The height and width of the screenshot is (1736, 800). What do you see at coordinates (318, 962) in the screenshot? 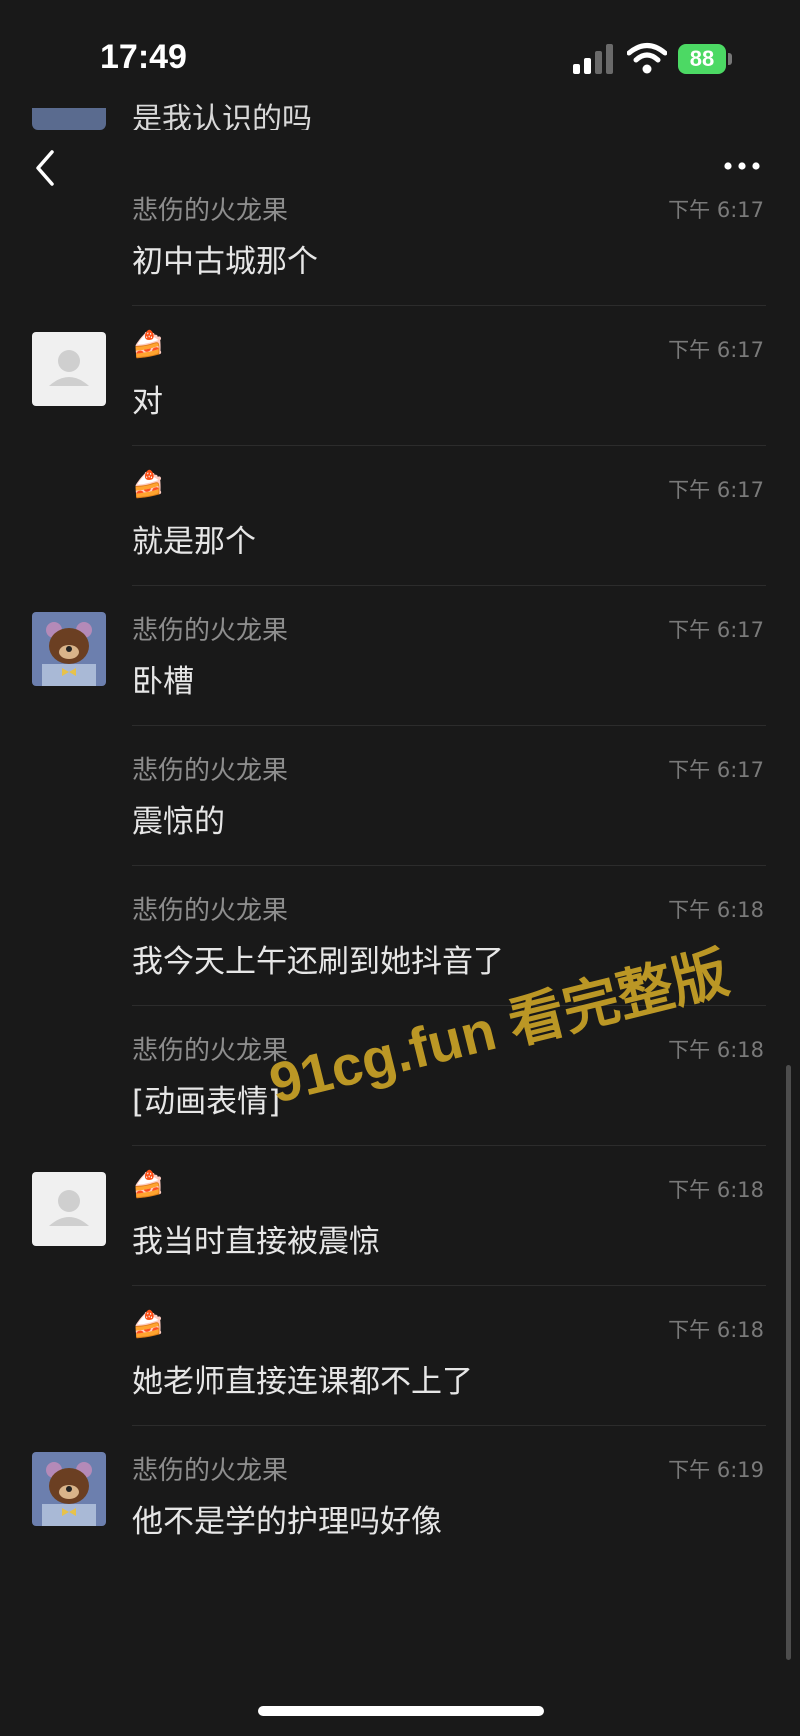
I see `message-content: 我今天上午还刷到她抖音了` at bounding box center [318, 962].